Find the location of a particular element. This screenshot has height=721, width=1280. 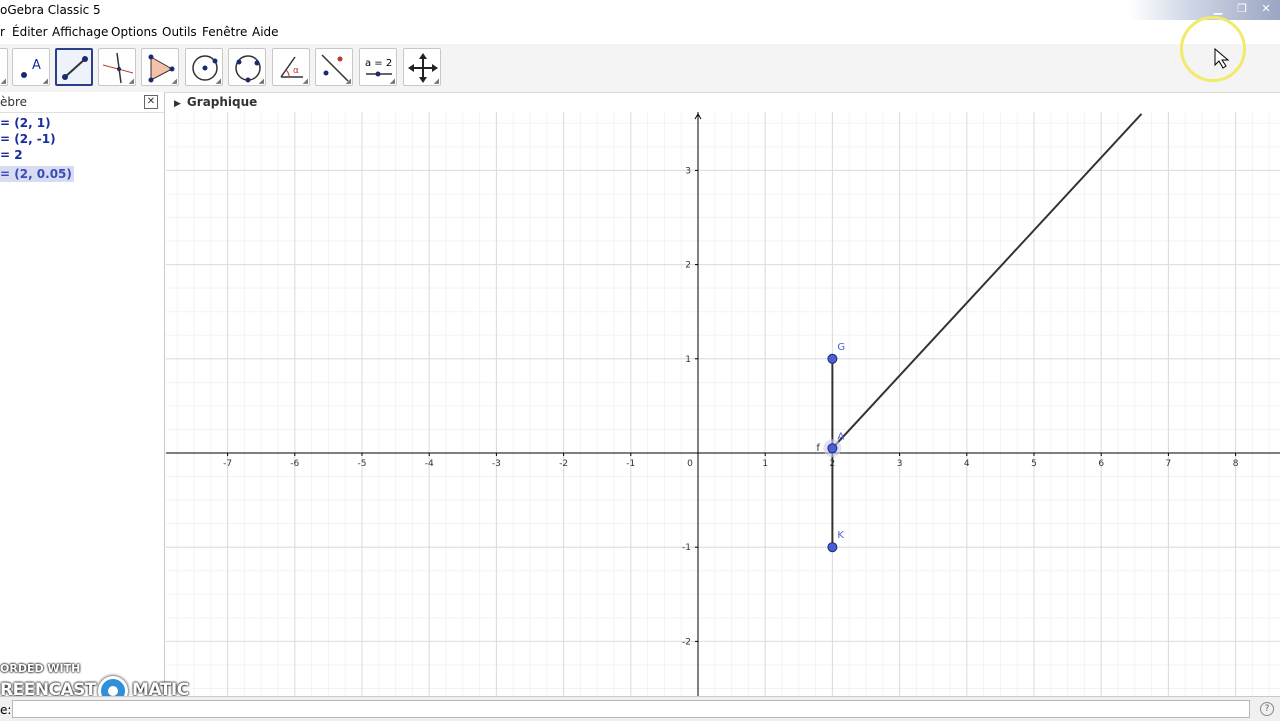

menu-fenetre: Fenêtre is located at coordinates (224, 32).